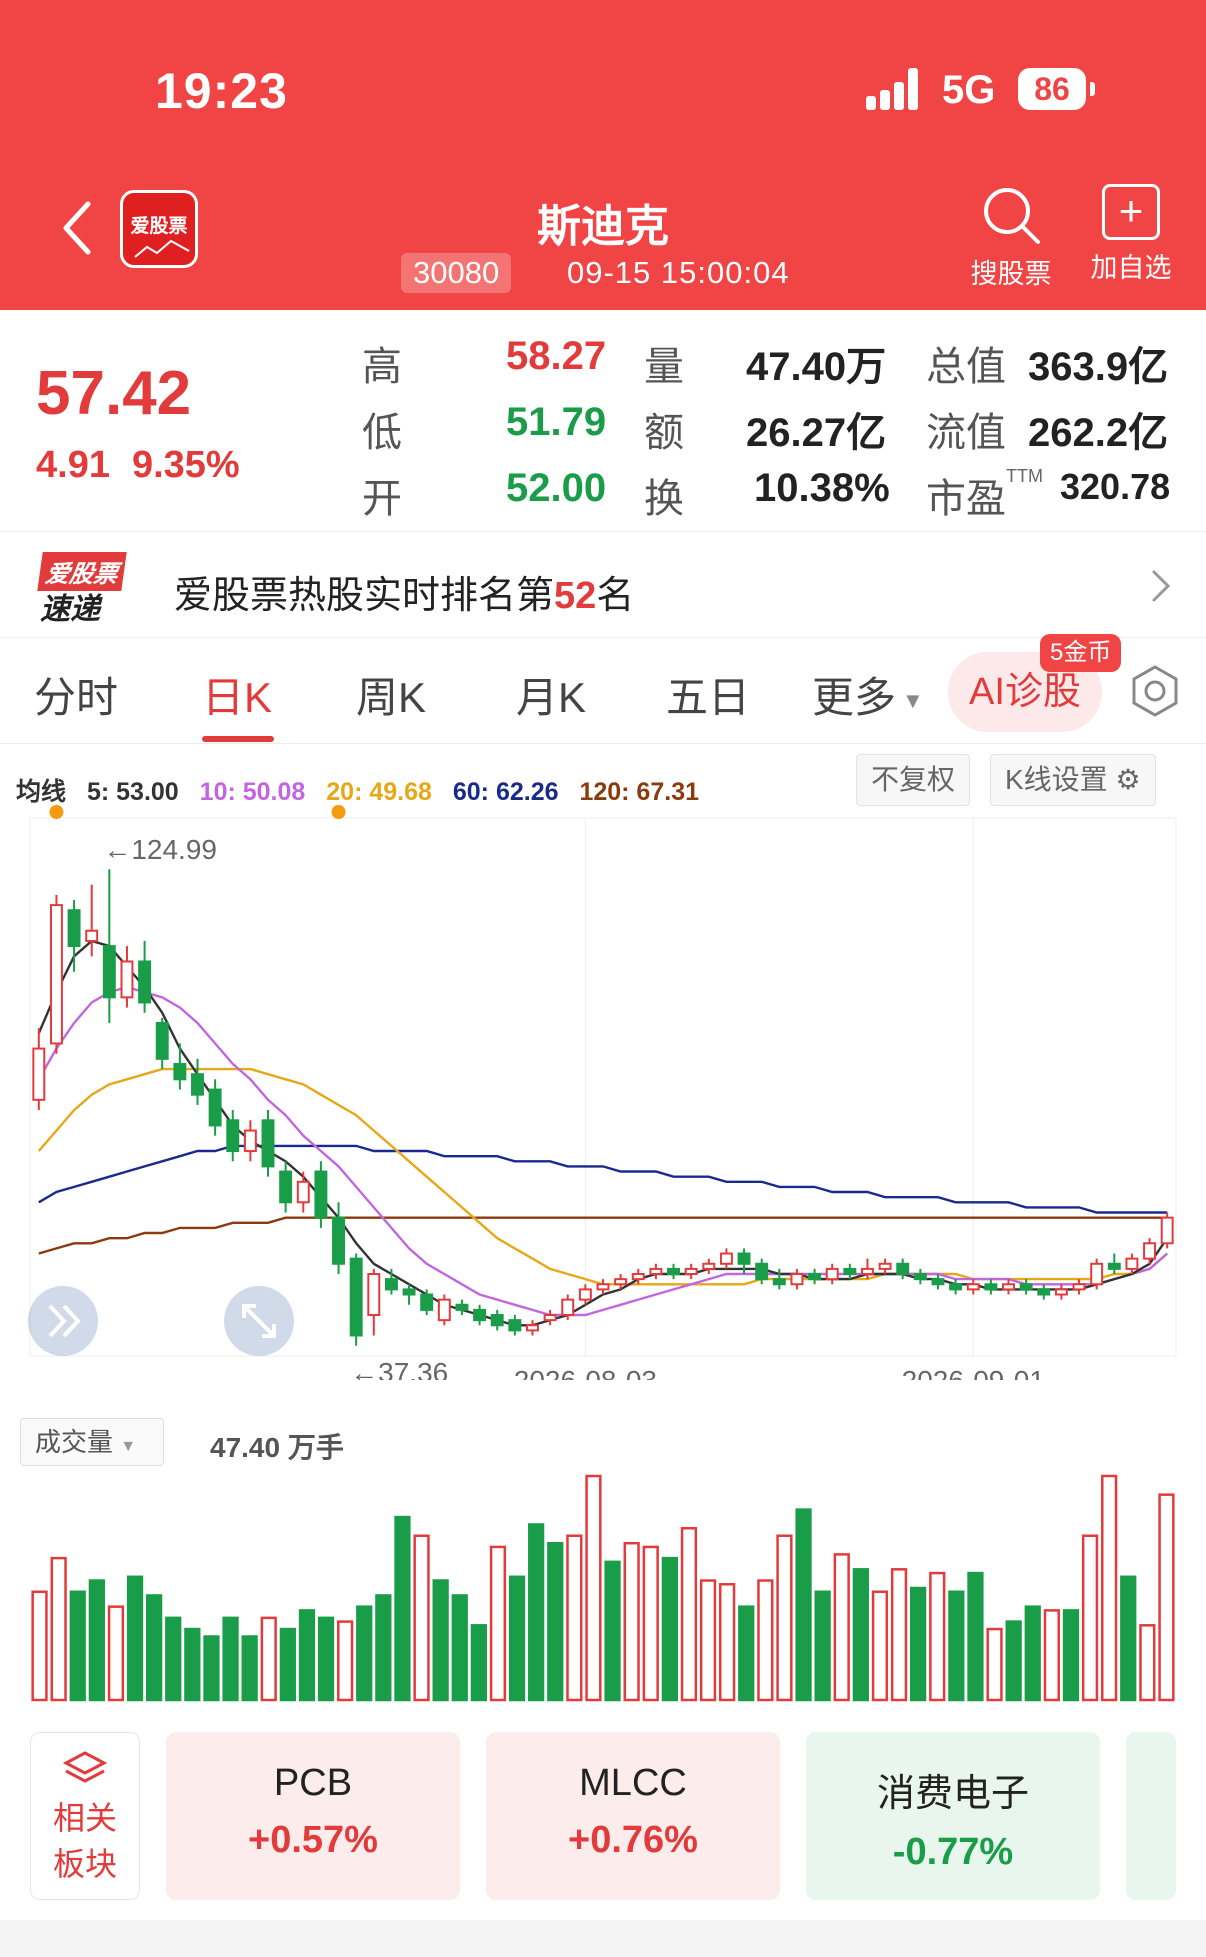 The image size is (1206, 1957). What do you see at coordinates (896, 89) in the screenshot?
I see `signal-icon` at bounding box center [896, 89].